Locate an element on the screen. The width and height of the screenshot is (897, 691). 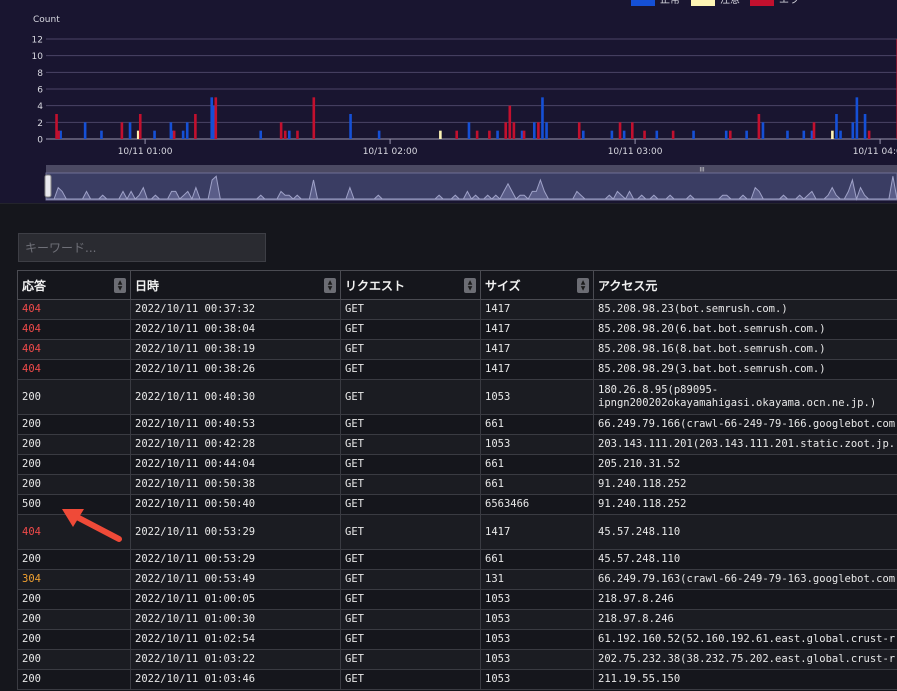
source-cell: 85.208.98.16(8.bat.bot.semrush.com.) is located at coordinates (745, 349).